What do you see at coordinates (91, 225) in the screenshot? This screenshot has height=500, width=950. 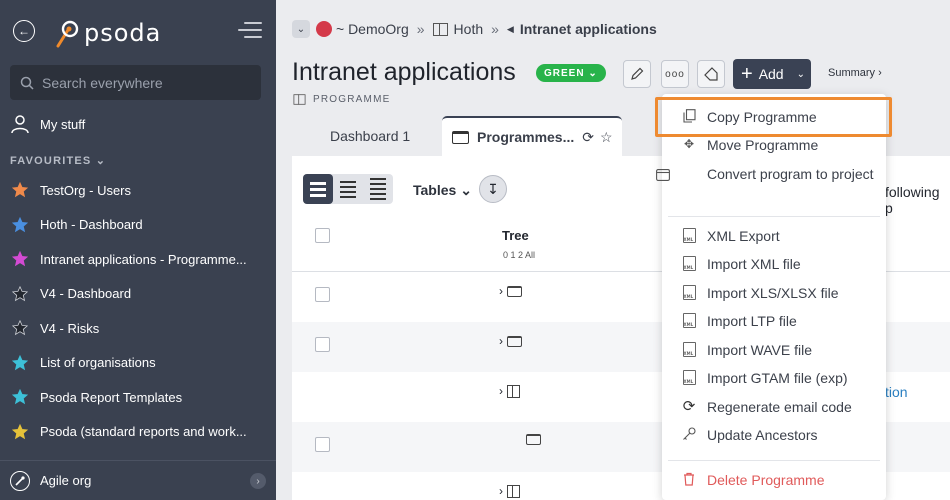 I see `favourite-label: Hoth - Dashboard` at bounding box center [91, 225].